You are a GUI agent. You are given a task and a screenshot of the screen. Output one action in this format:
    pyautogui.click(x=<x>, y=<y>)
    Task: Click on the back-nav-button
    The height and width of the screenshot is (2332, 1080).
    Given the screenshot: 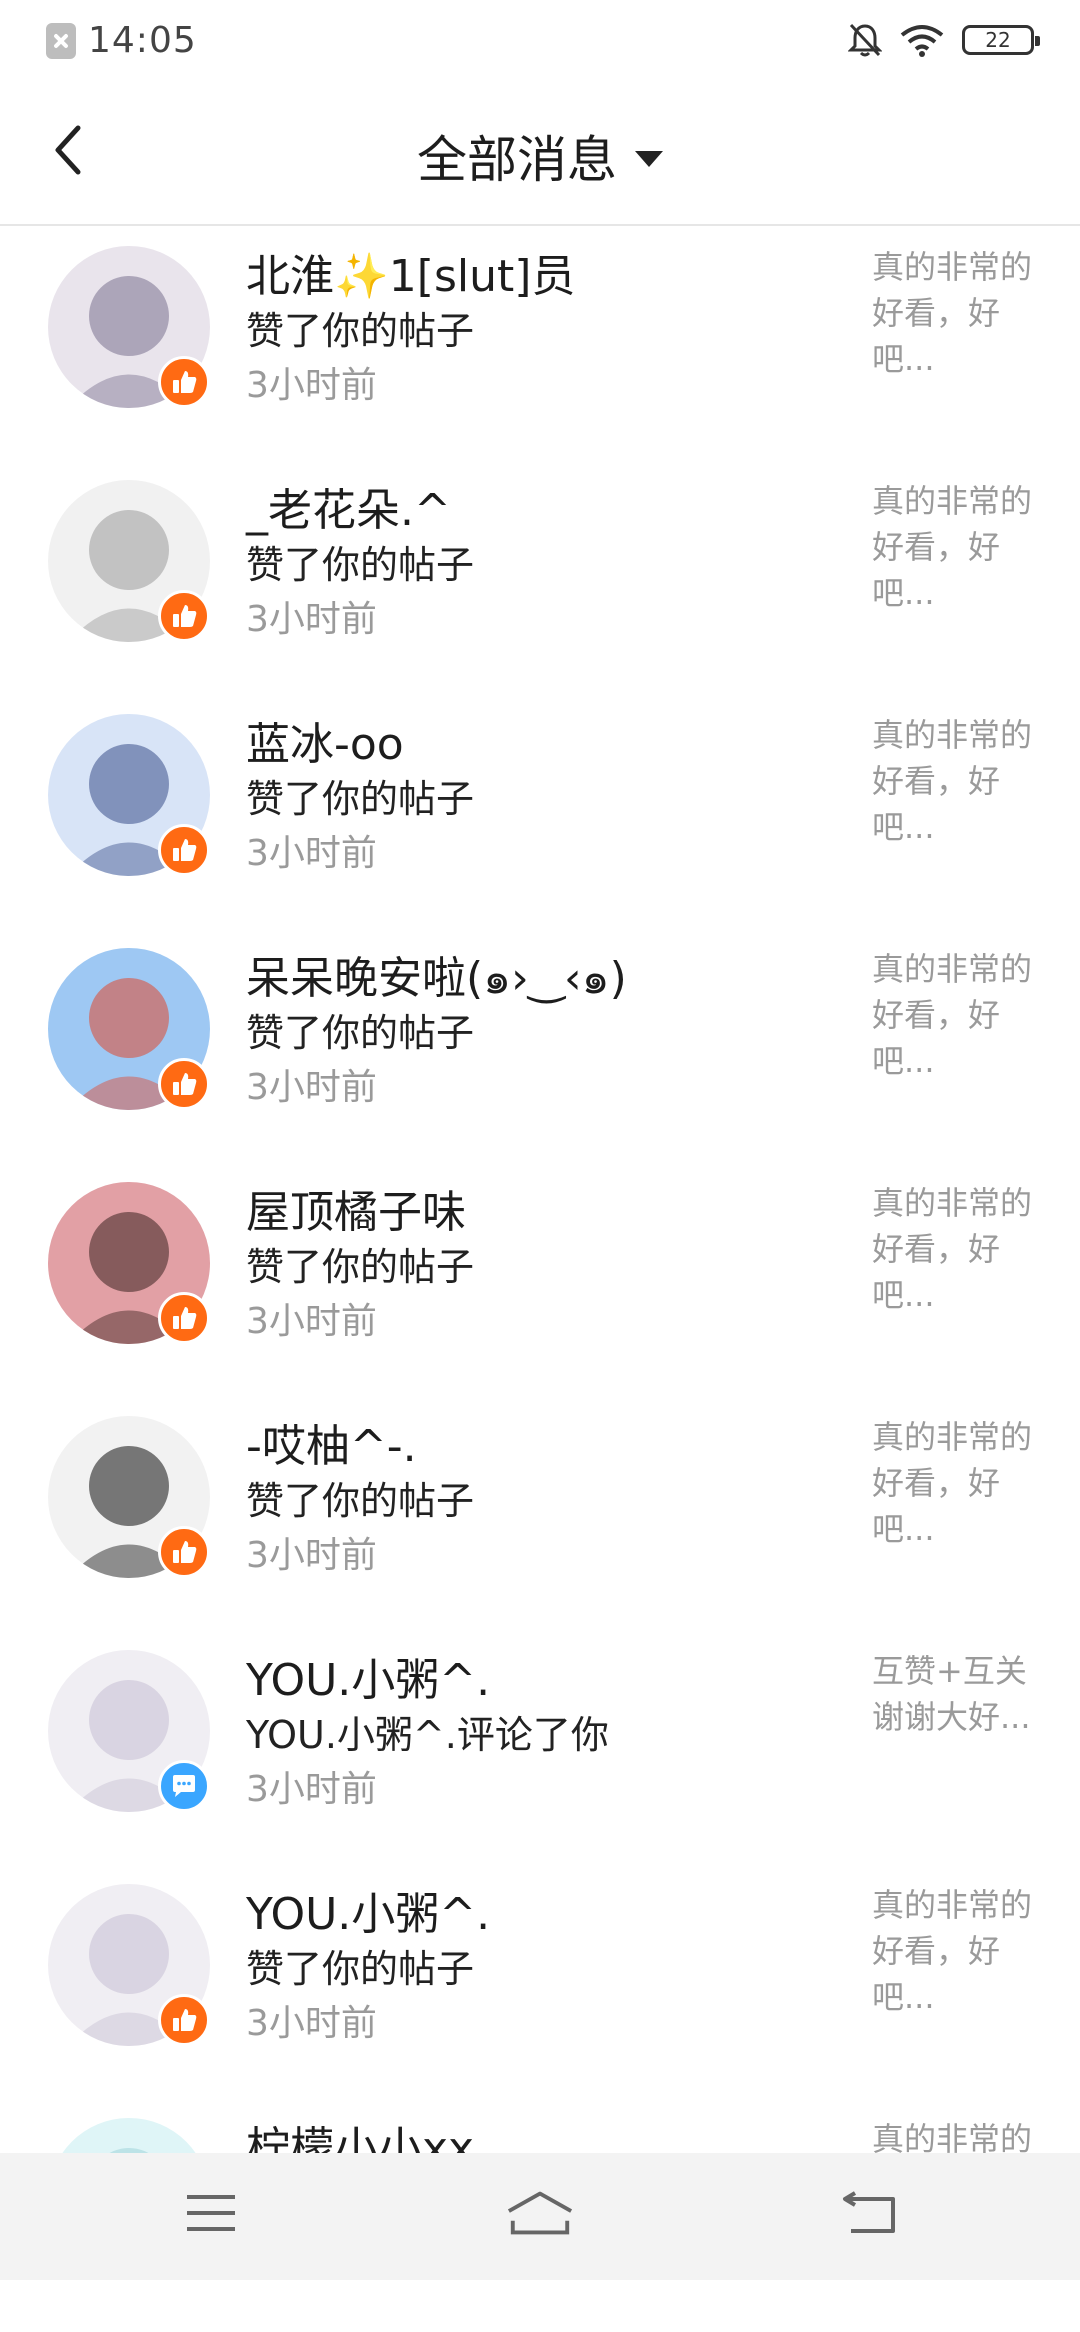 What is the action you would take?
    pyautogui.click(x=869, y=2213)
    